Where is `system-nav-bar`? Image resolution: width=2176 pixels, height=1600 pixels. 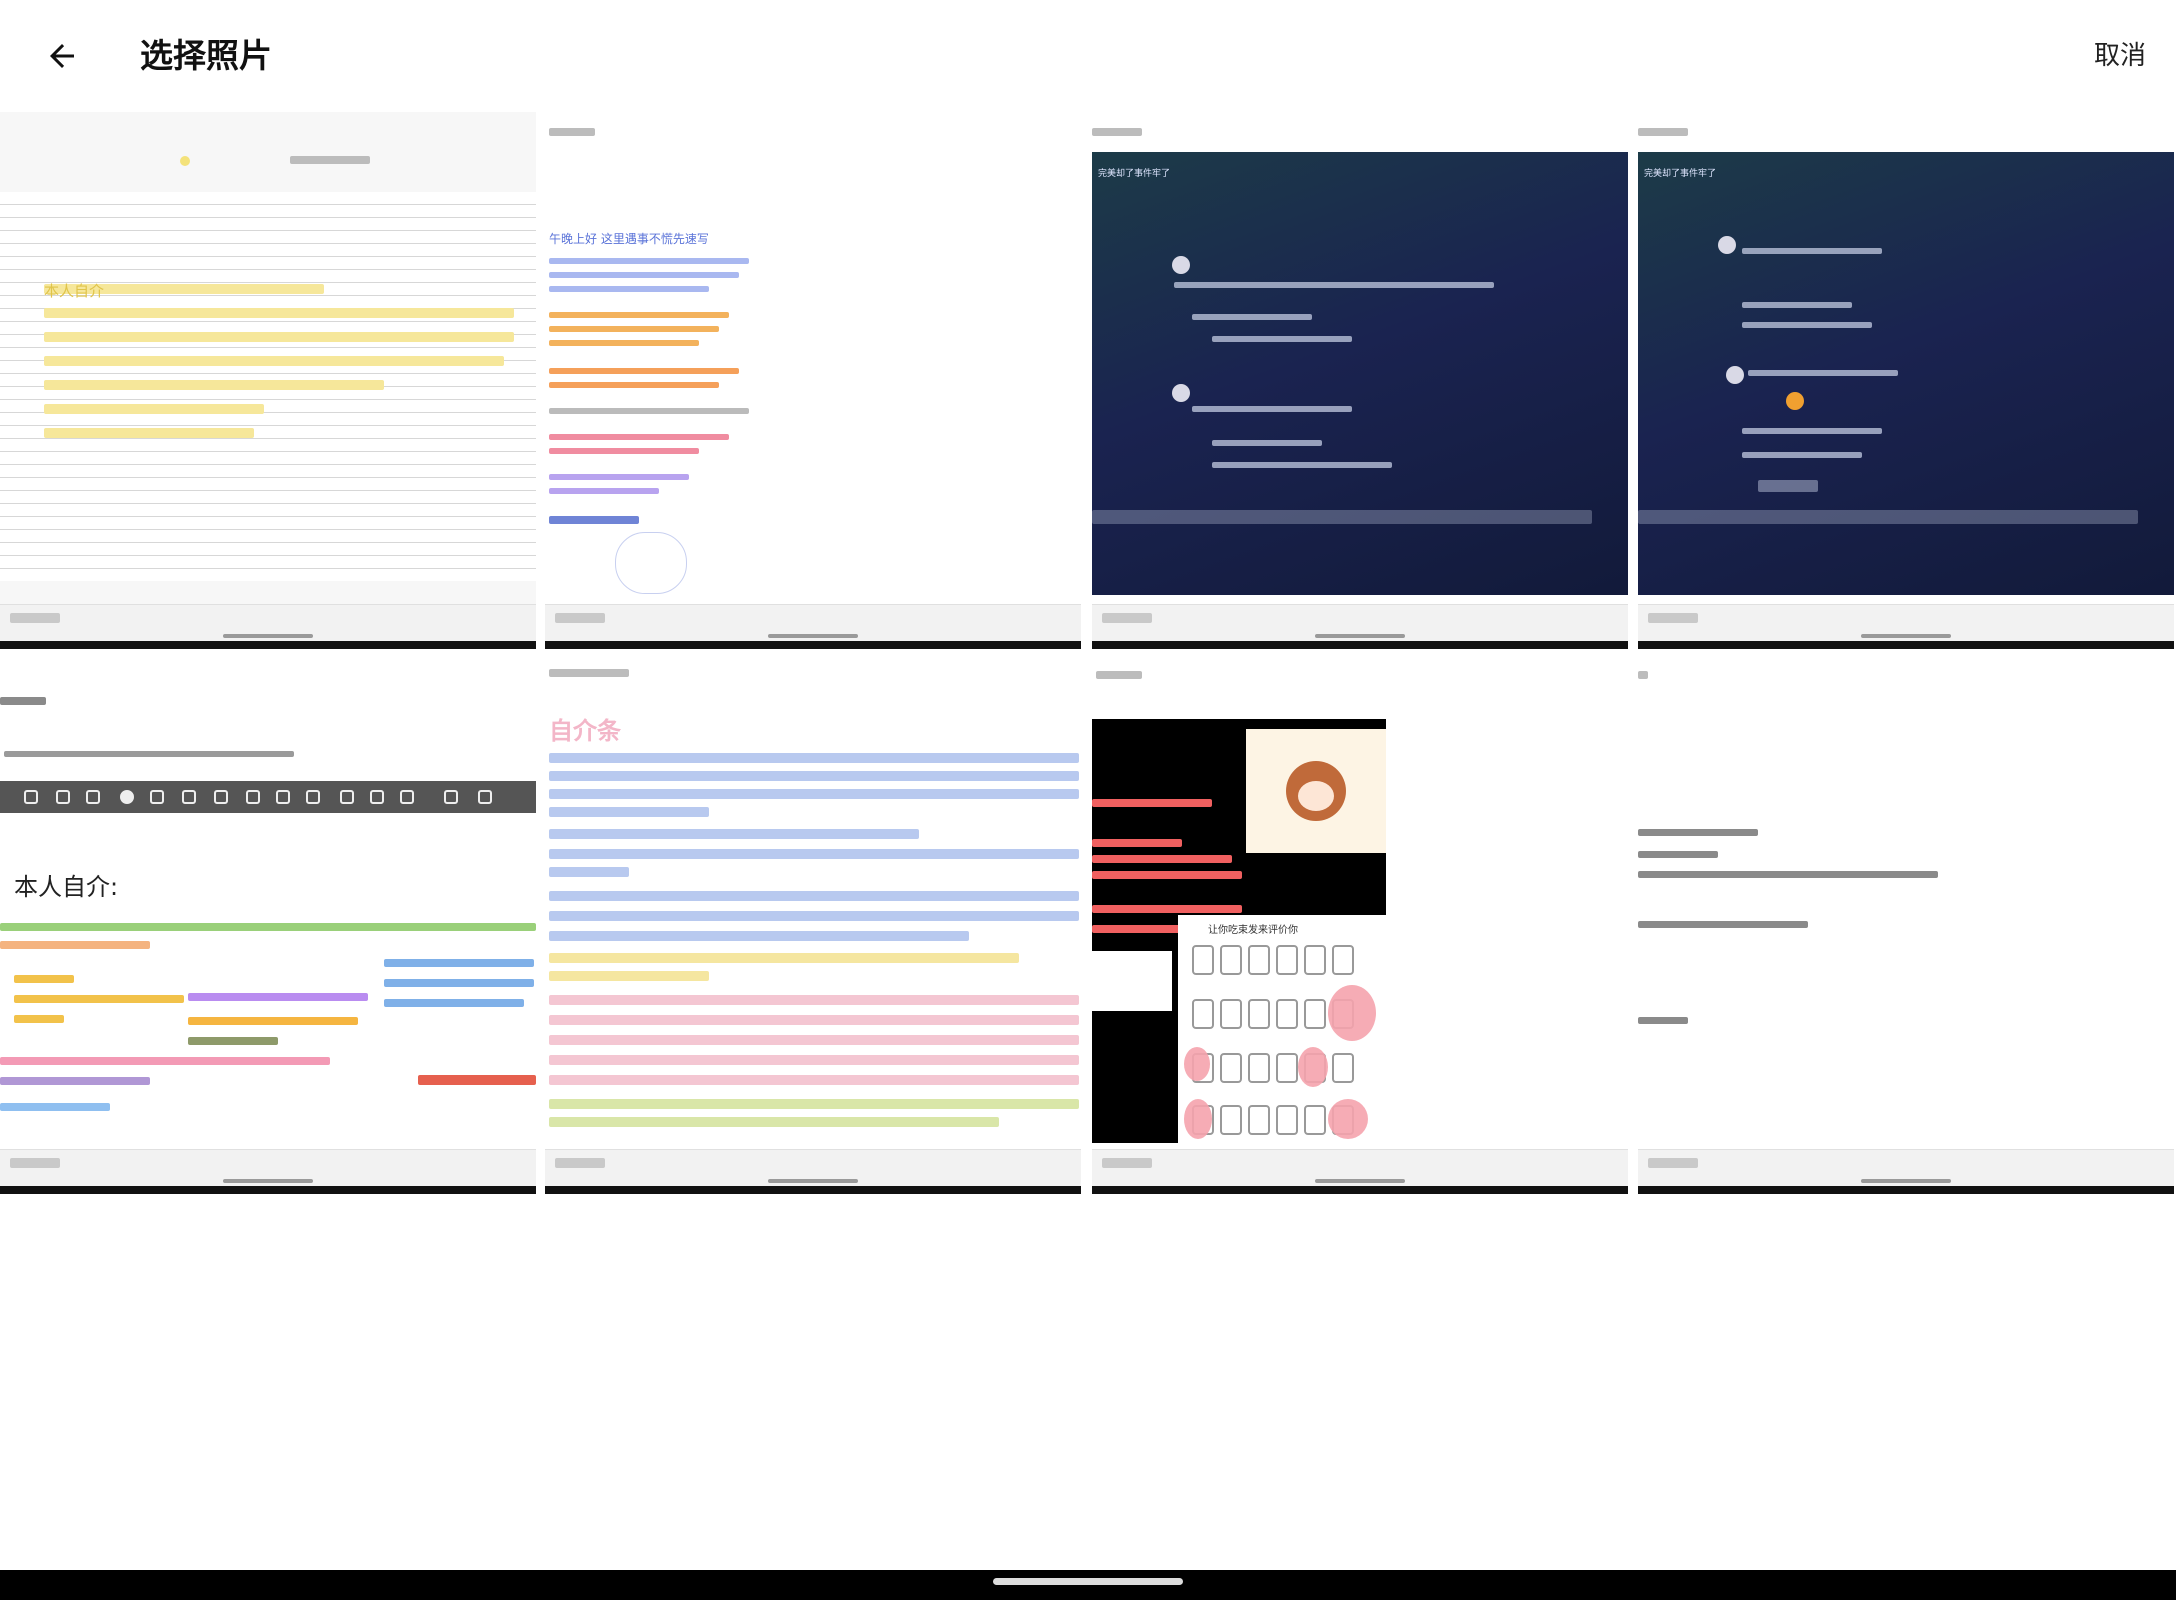 system-nav-bar is located at coordinates (1088, 1585).